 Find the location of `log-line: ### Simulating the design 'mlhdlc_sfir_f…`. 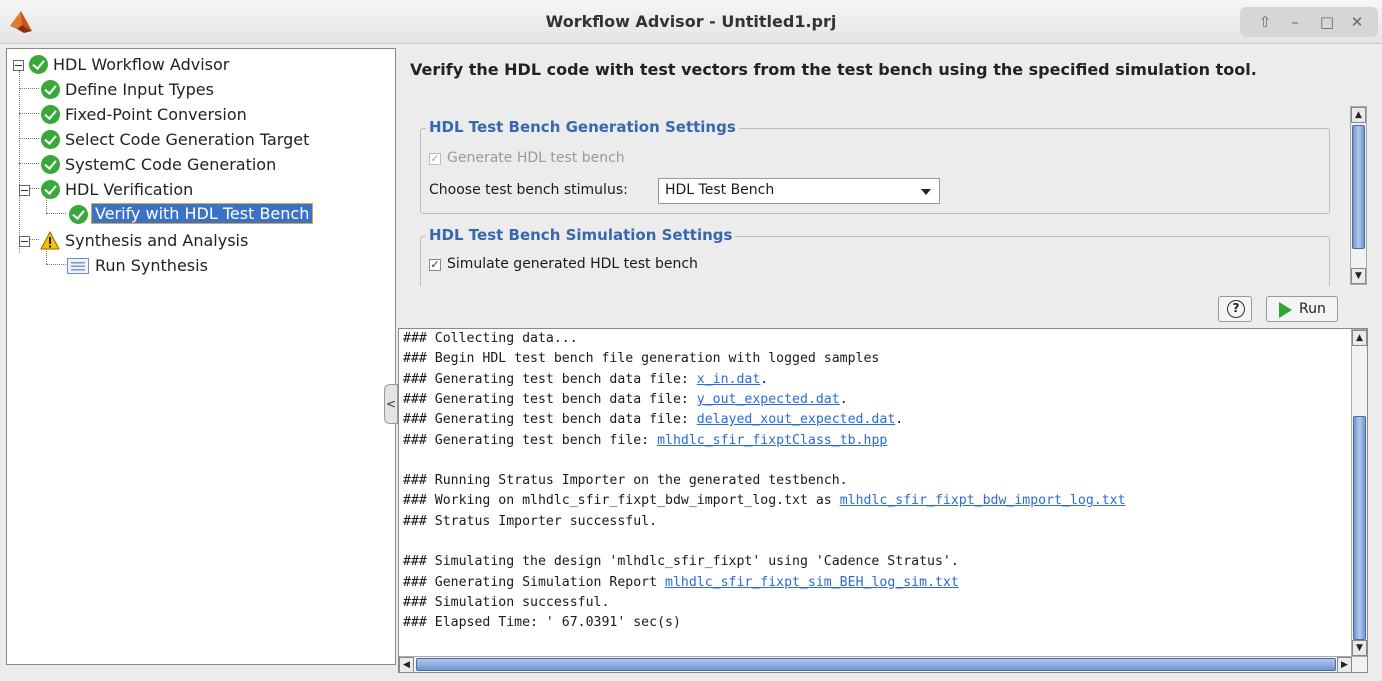

log-line: ### Simulating the design 'mlhdlc_sfir_f… is located at coordinates (681, 561).